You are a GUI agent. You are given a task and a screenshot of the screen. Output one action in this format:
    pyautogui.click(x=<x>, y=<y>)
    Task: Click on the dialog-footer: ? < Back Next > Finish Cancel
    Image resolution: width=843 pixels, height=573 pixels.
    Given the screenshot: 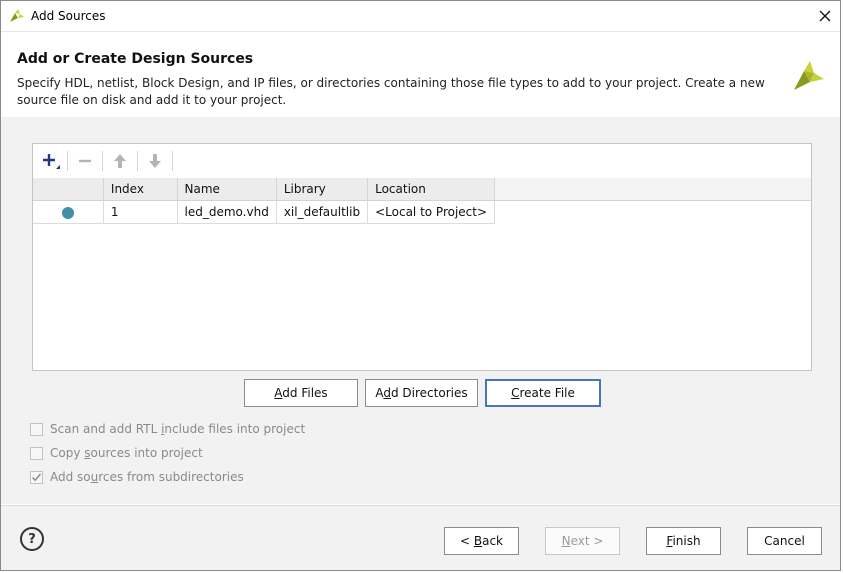 What is the action you would take?
    pyautogui.click(x=420, y=537)
    